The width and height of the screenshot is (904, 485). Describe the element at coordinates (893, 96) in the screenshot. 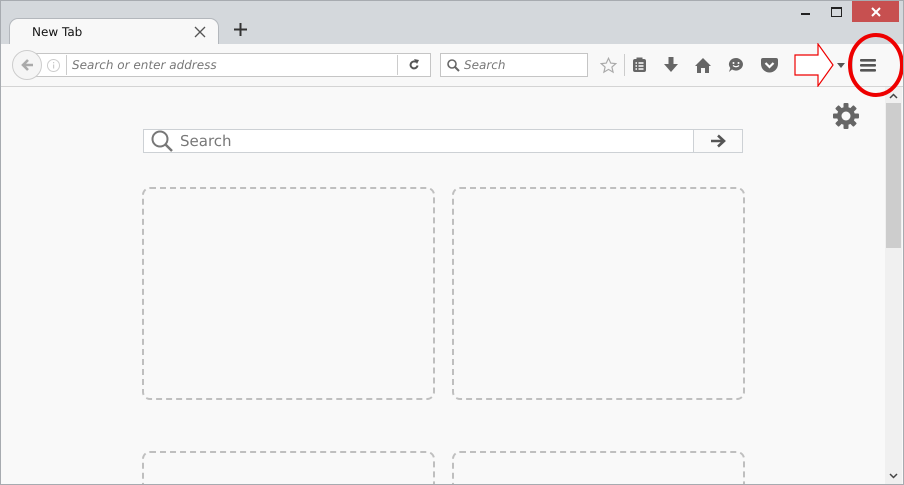

I see `scroll-up-icon` at that location.